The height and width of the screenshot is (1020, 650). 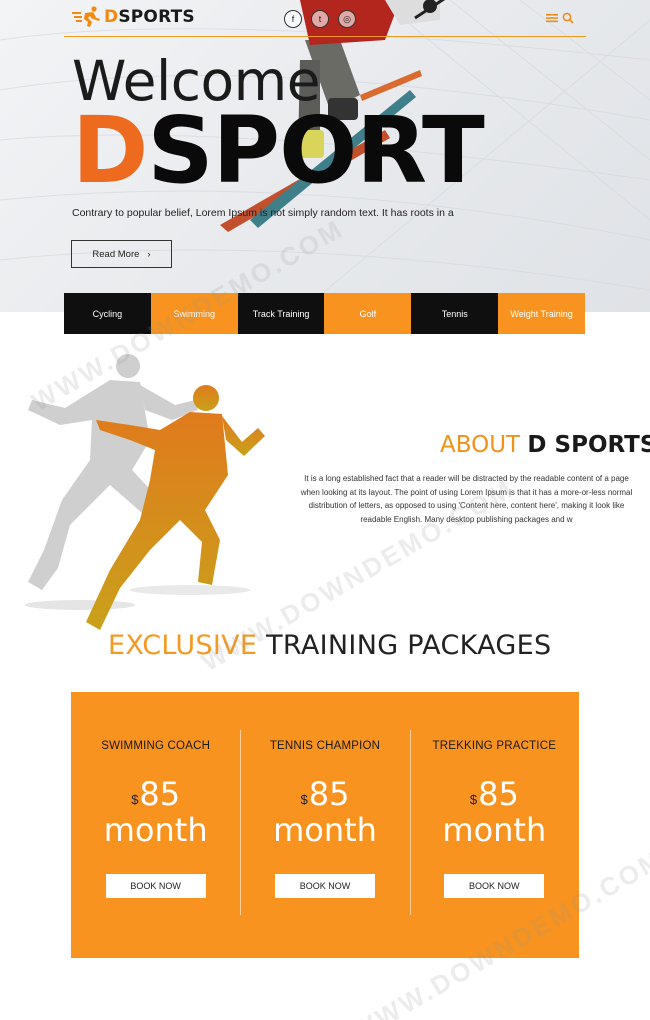 What do you see at coordinates (116, 254) in the screenshot?
I see `read-more-label: Read More` at bounding box center [116, 254].